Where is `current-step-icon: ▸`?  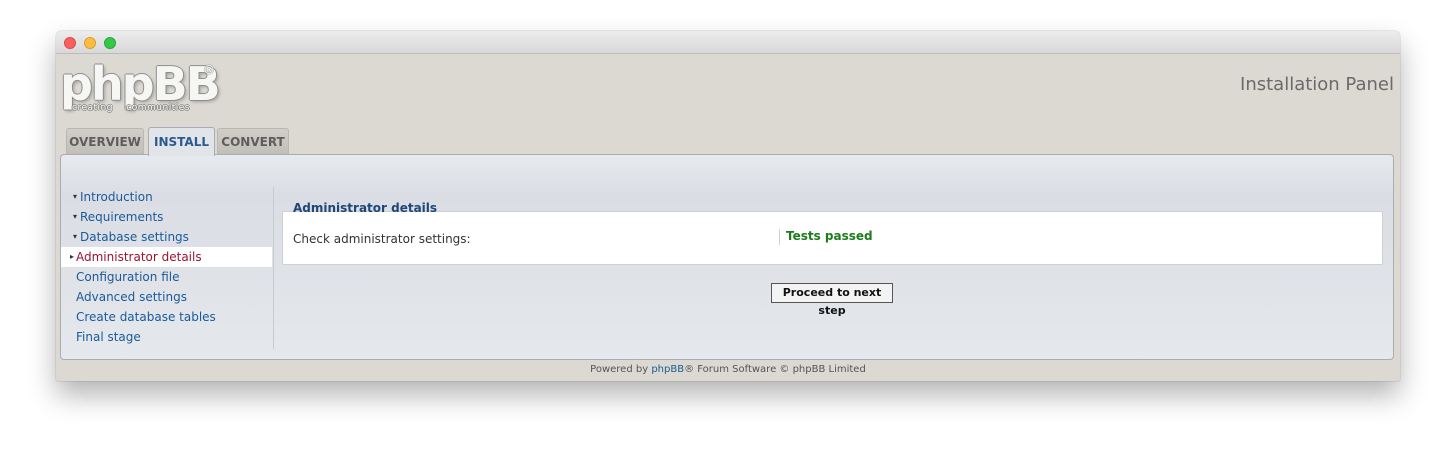
current-step-icon: ▸ is located at coordinates (72, 256).